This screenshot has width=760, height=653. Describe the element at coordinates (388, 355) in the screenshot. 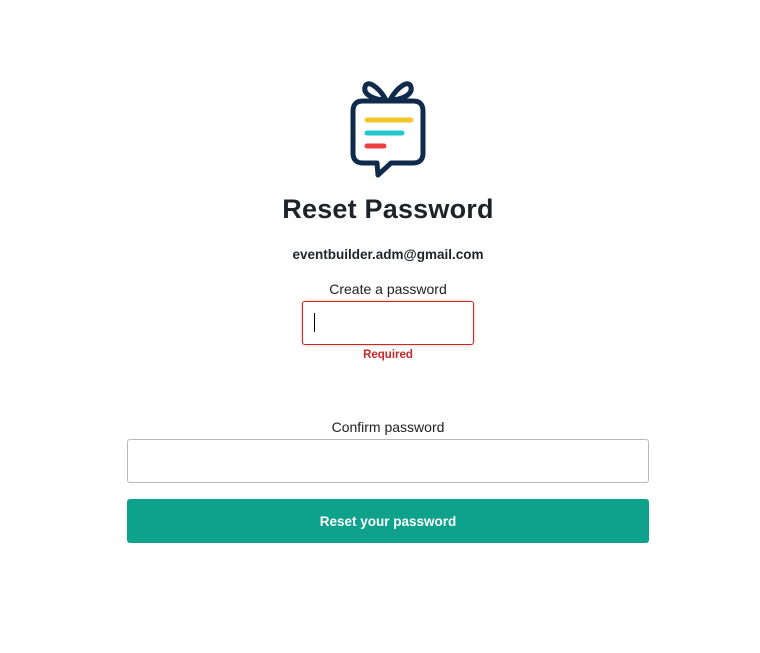

I see `required-error-message: Required` at that location.